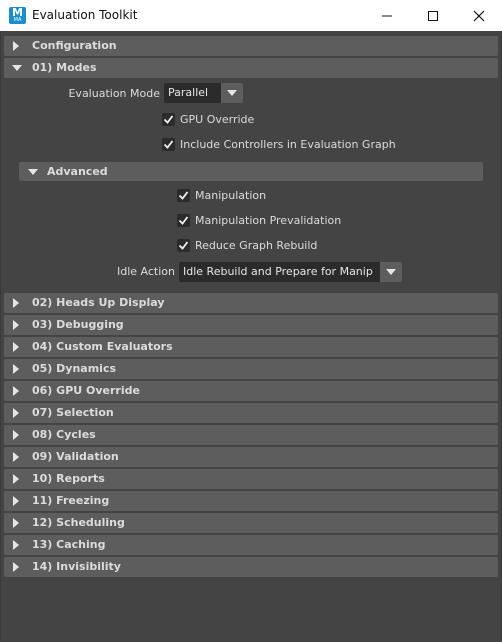 This screenshot has height=642, width=502. I want to click on manipulation-prevalidation-checkbox, so click(183, 220).